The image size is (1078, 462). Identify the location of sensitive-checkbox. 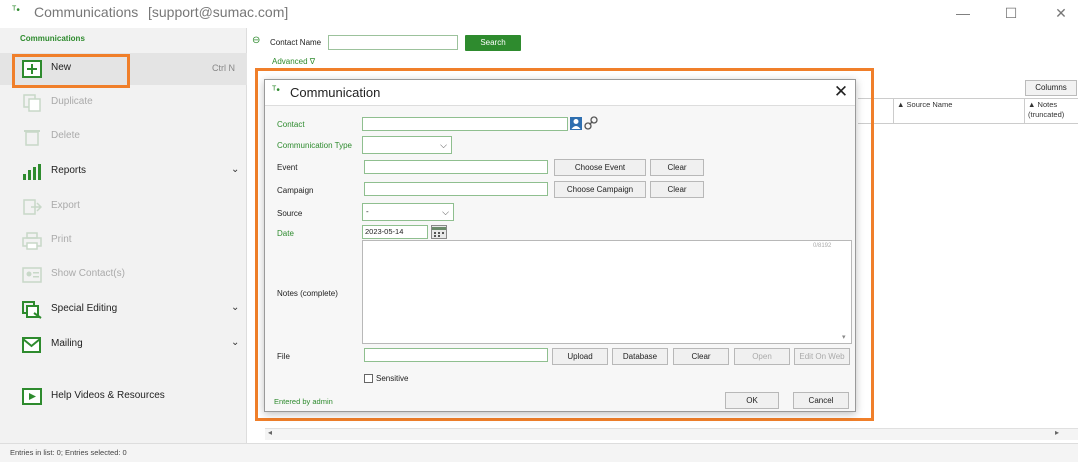
(368, 378).